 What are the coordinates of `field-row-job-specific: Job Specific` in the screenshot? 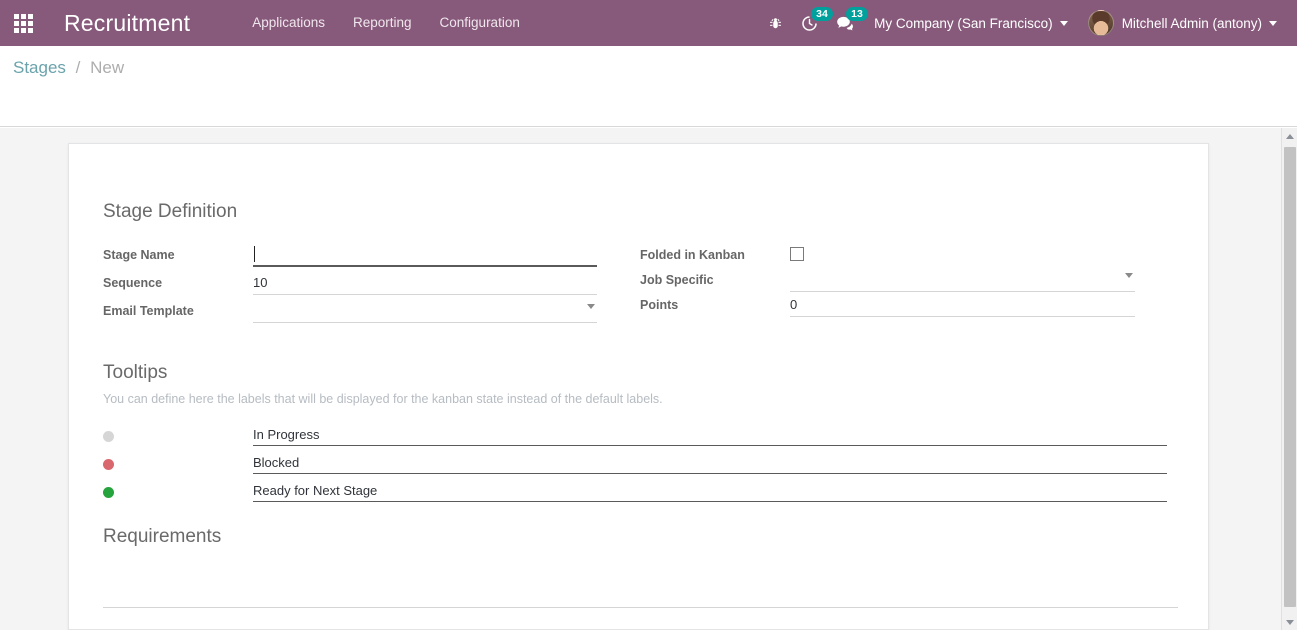 It's located at (887, 283).